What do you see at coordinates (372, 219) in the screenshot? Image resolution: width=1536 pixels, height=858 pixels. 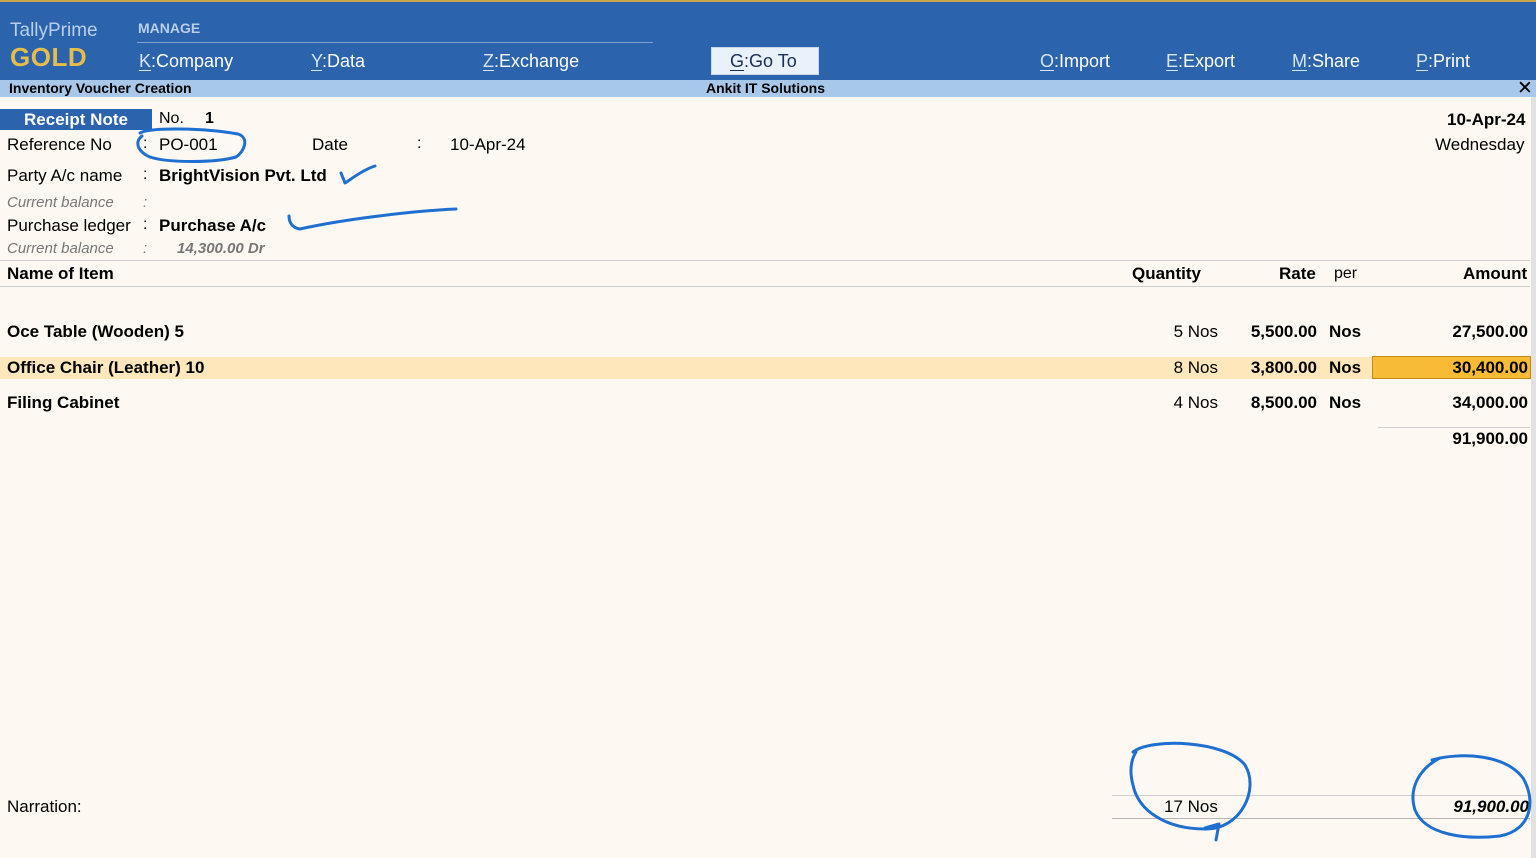 I see `ink-underline-purchase` at bounding box center [372, 219].